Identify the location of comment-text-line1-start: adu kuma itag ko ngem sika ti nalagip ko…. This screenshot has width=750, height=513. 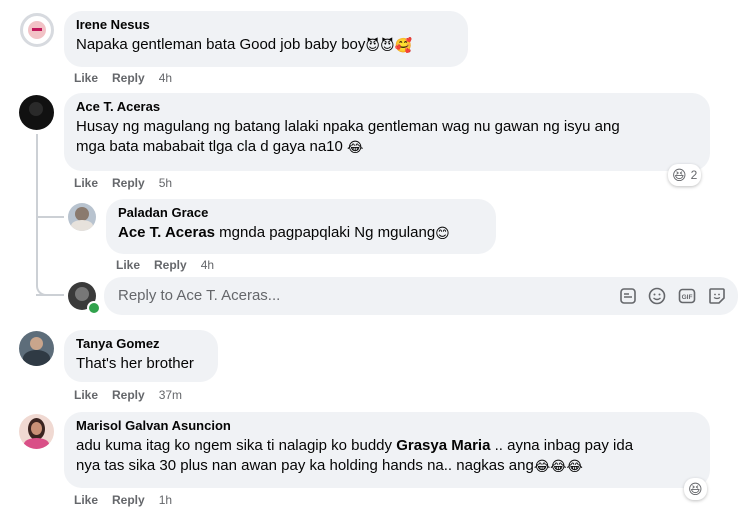
(236, 445).